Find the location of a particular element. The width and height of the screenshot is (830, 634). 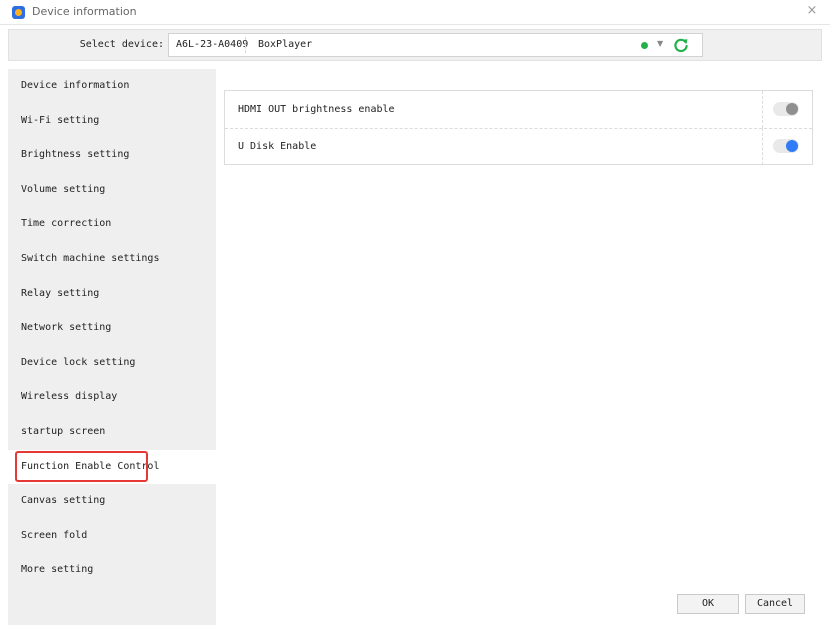

divider is located at coordinates (246, 45).